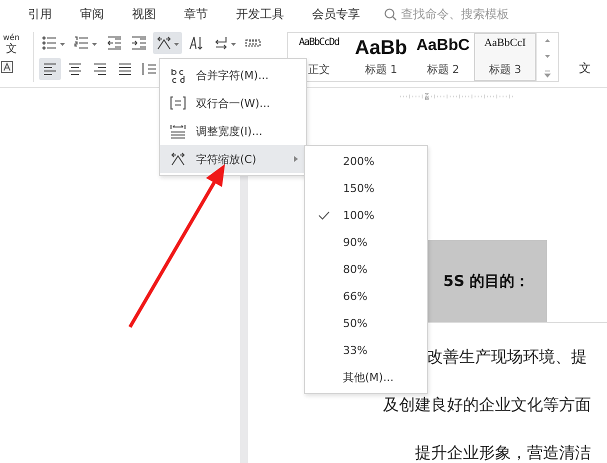 The image size is (607, 463). I want to click on menu-item: 50%, so click(366, 323).